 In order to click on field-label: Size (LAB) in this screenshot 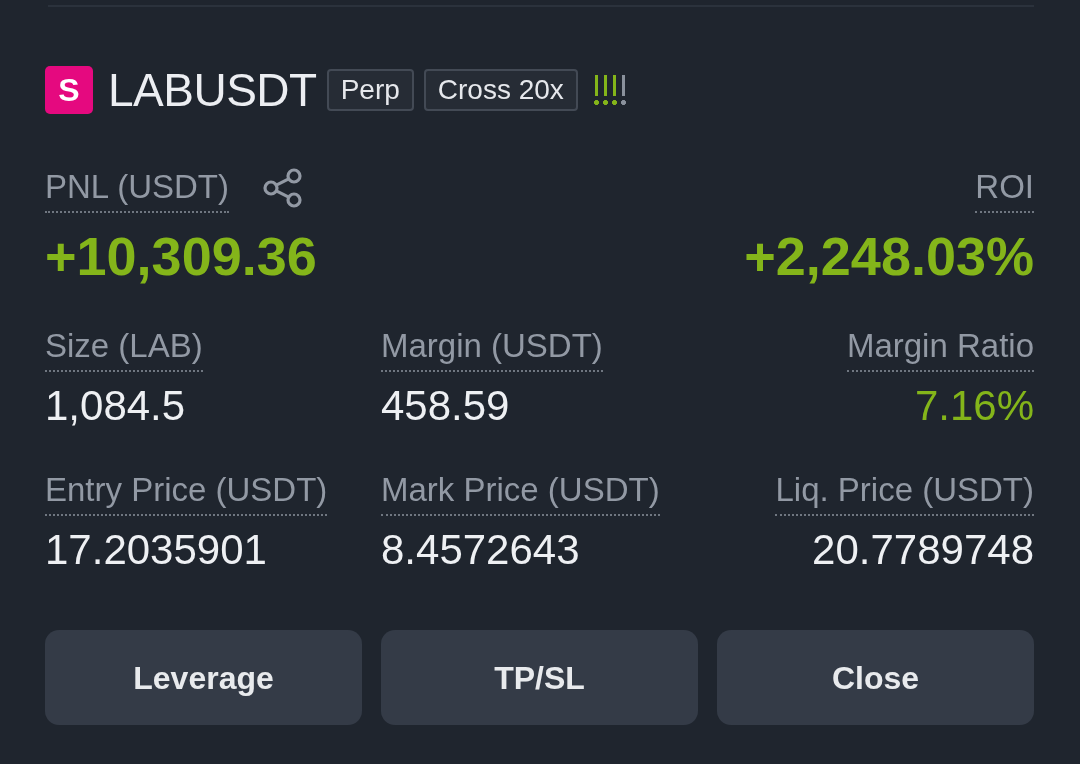, I will do `click(124, 350)`.